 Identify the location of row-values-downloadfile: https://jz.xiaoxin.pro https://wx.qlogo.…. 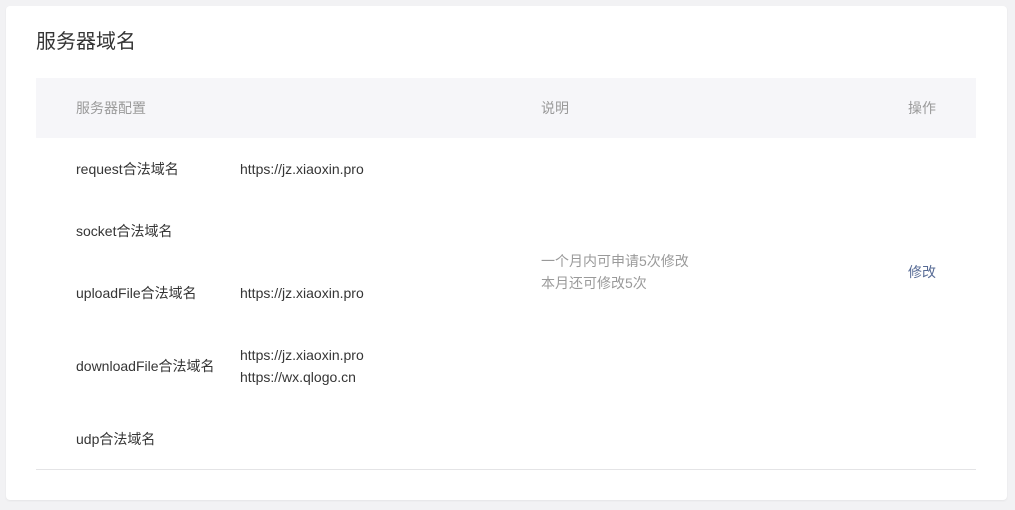
(302, 366).